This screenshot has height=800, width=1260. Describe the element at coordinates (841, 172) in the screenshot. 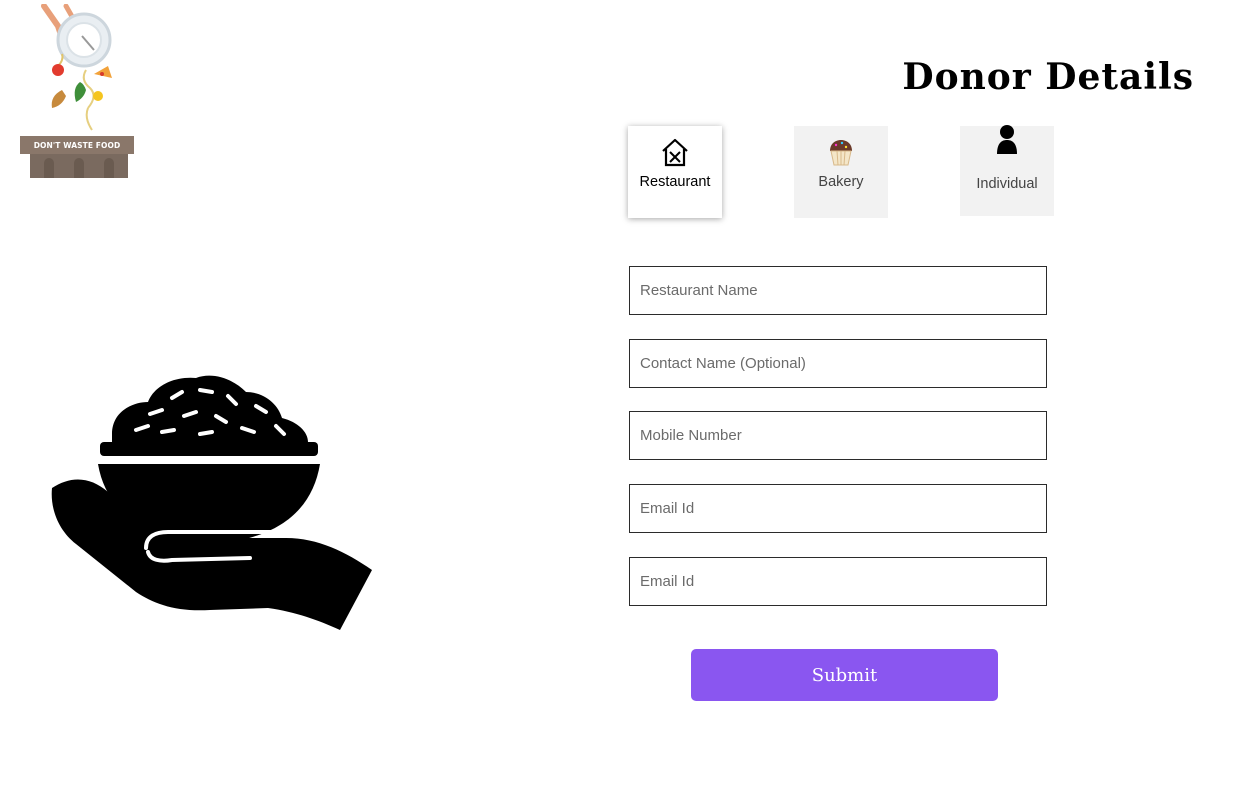

I see `donor-type-bakery: Bakery` at that location.